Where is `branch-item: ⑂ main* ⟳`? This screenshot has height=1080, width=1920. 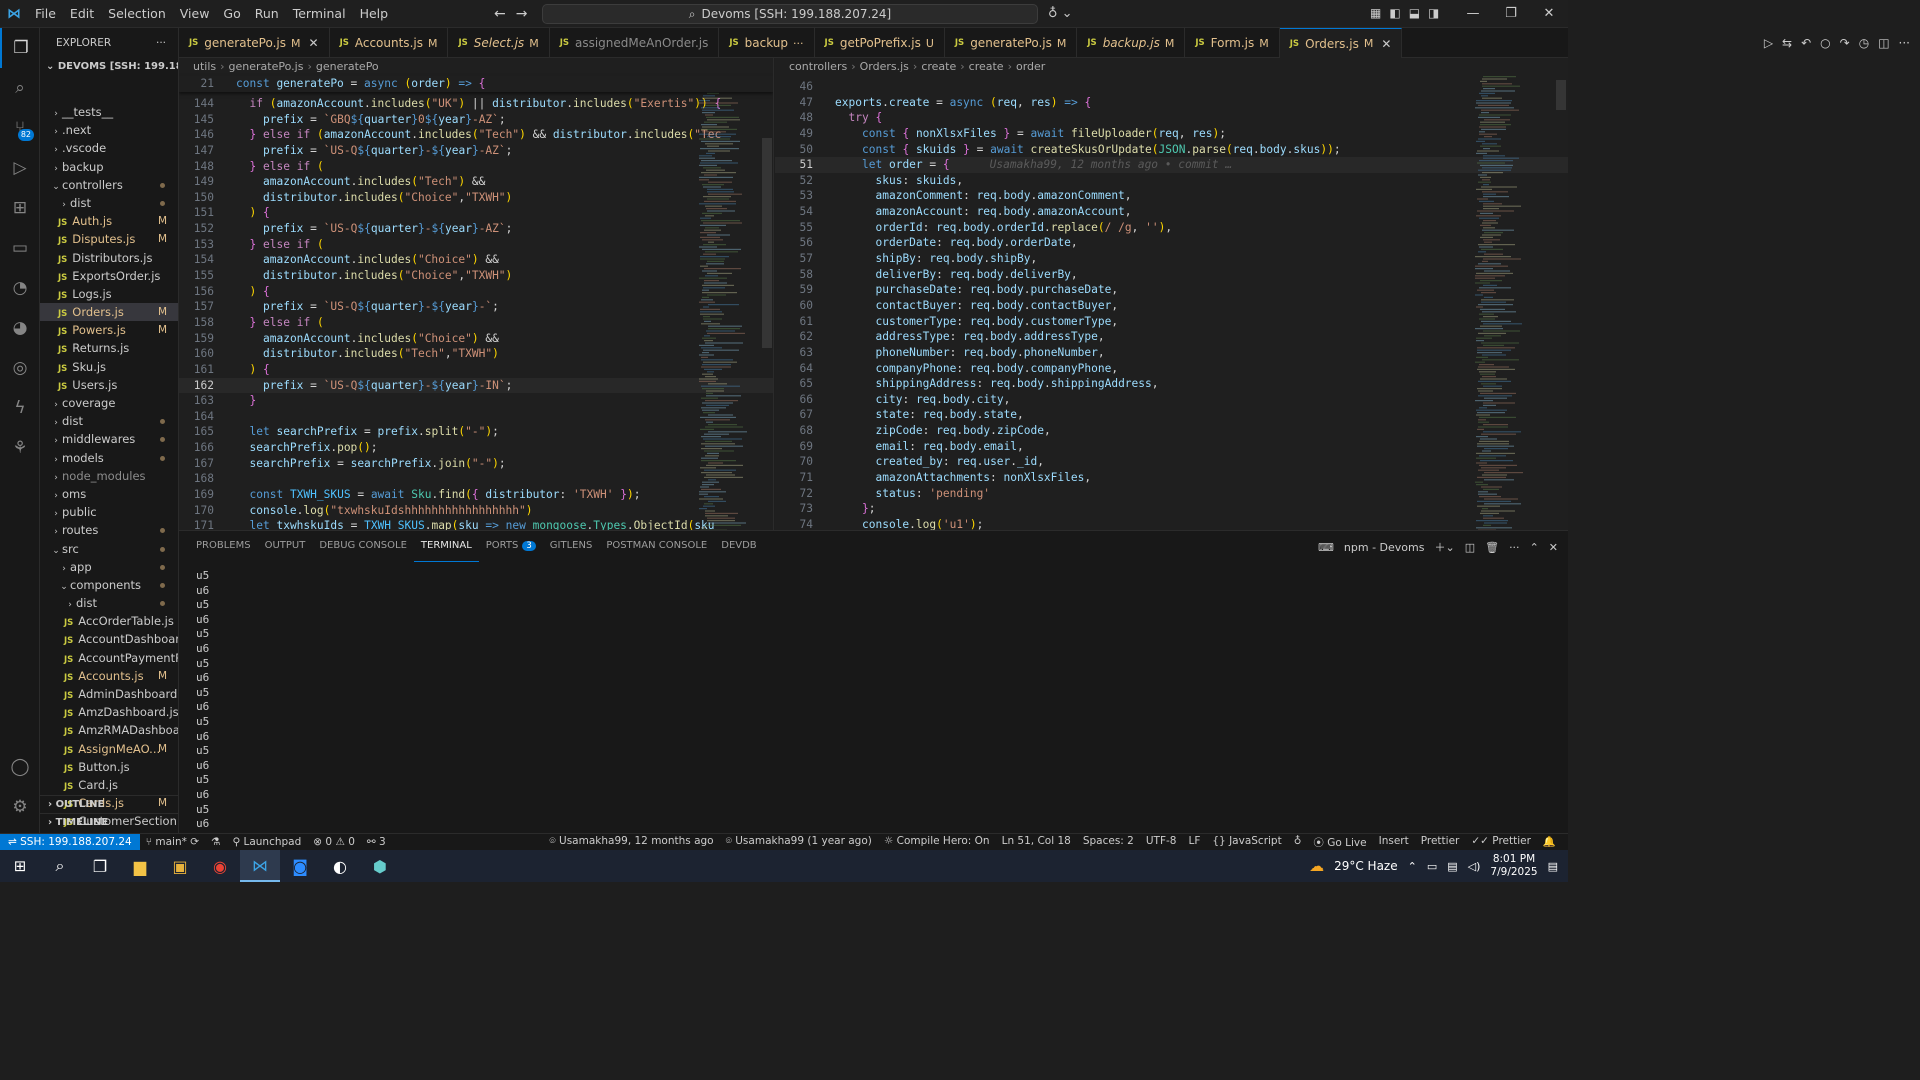 branch-item: ⑂ main* ⟳ is located at coordinates (172, 842).